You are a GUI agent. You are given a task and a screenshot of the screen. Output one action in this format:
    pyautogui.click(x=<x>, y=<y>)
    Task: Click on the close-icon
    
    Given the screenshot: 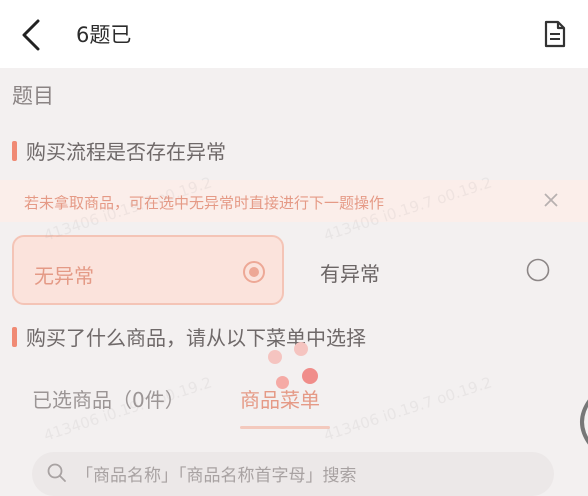 What is the action you would take?
    pyautogui.click(x=551, y=200)
    